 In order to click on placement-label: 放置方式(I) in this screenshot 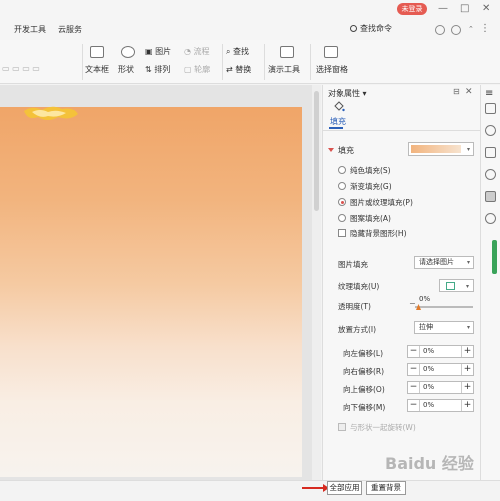, I will do `click(357, 329)`.